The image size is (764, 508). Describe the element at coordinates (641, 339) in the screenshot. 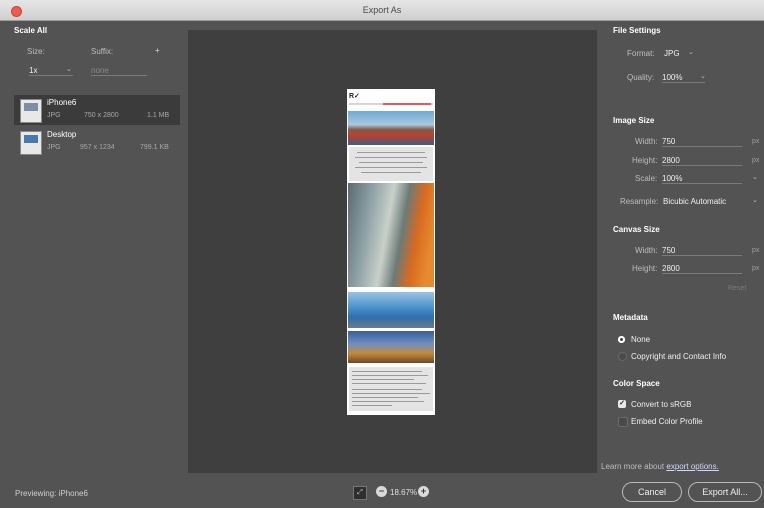

I see `metadata-none-label: None` at that location.